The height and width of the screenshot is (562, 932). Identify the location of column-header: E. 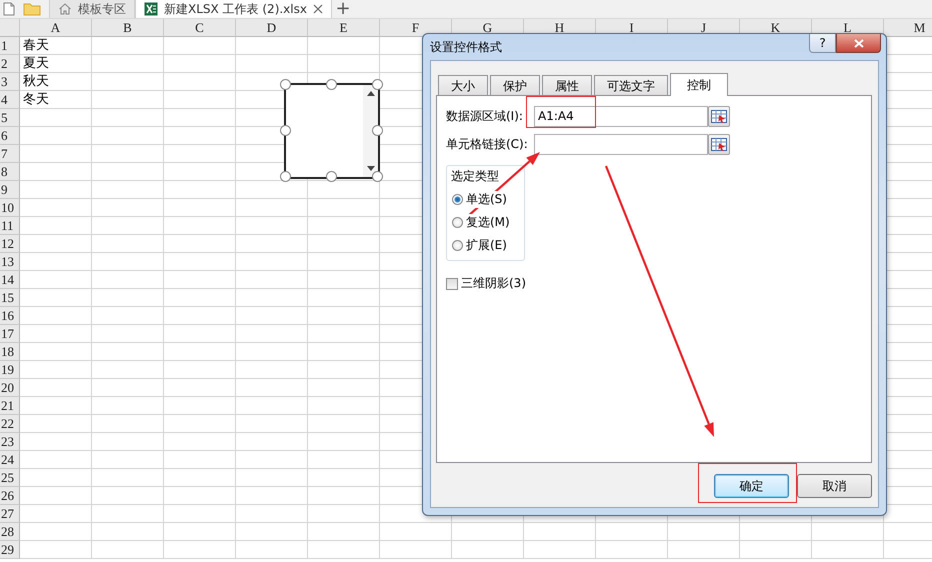
(344, 28).